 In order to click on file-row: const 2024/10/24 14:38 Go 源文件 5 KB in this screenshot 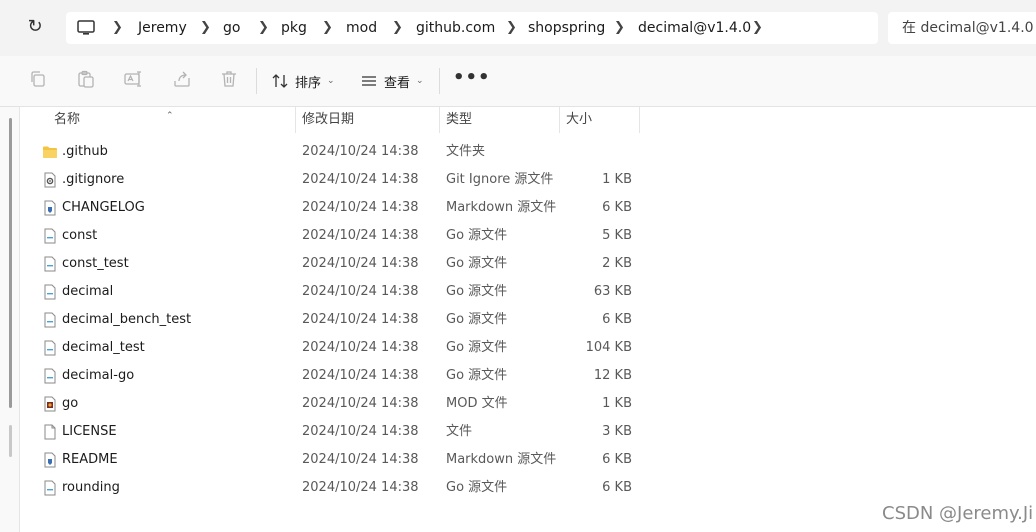, I will do `click(528, 236)`.